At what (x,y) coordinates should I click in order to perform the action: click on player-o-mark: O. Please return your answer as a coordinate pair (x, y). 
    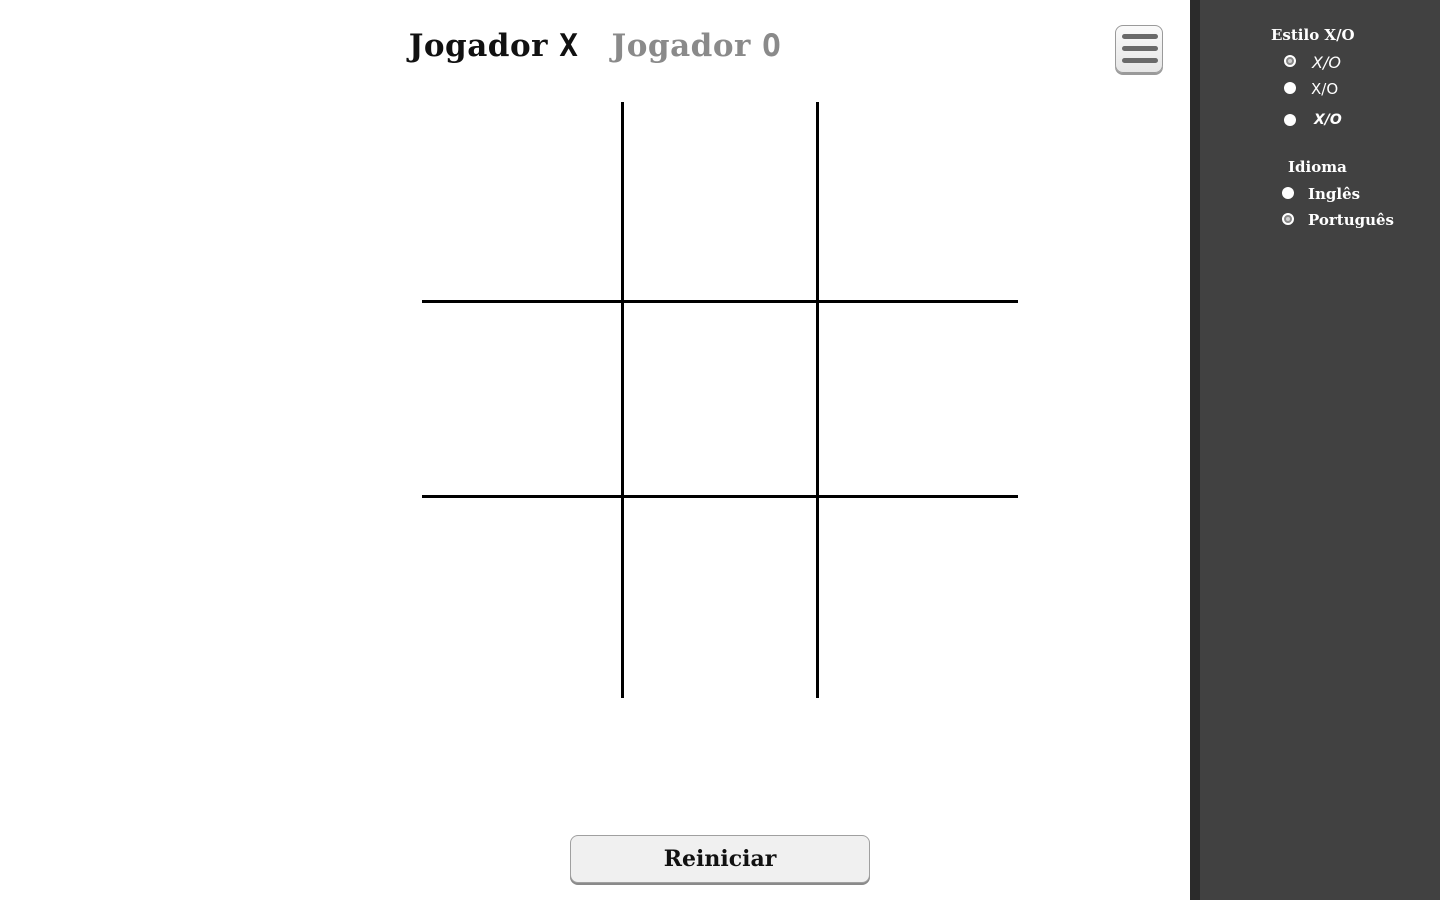
    Looking at the image, I should click on (772, 46).